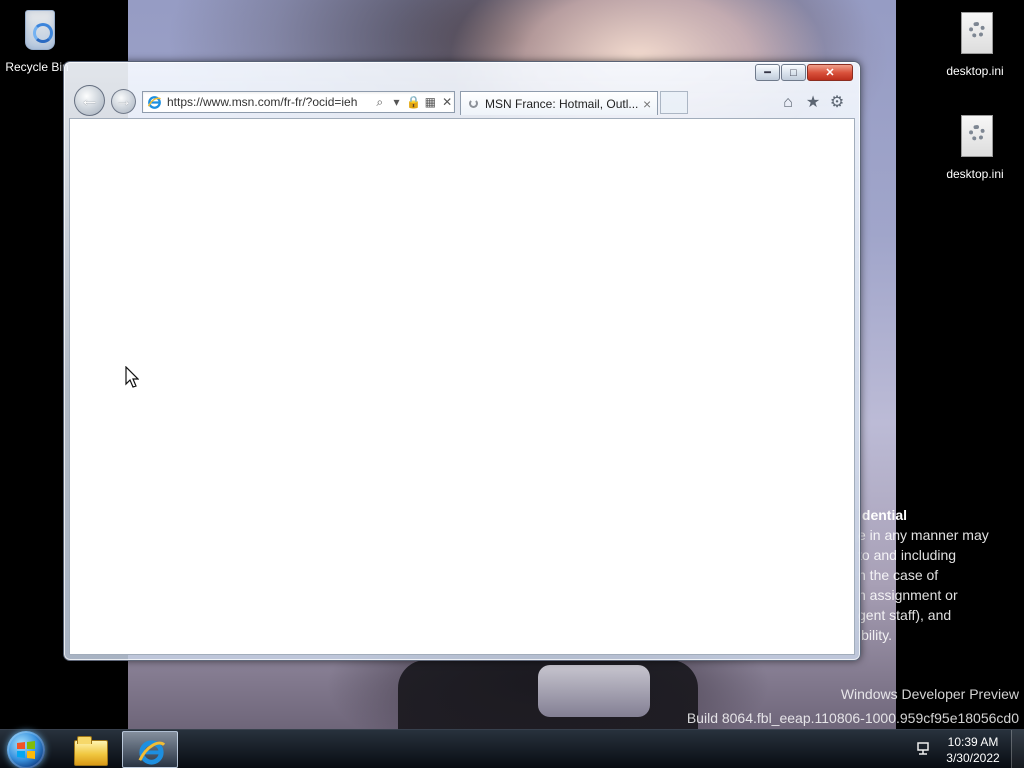 Image resolution: width=1024 pixels, height=768 pixels. Describe the element at coordinates (512, 748) in the screenshot. I see `taskbar: 10:39 AM 3/30/2022` at that location.